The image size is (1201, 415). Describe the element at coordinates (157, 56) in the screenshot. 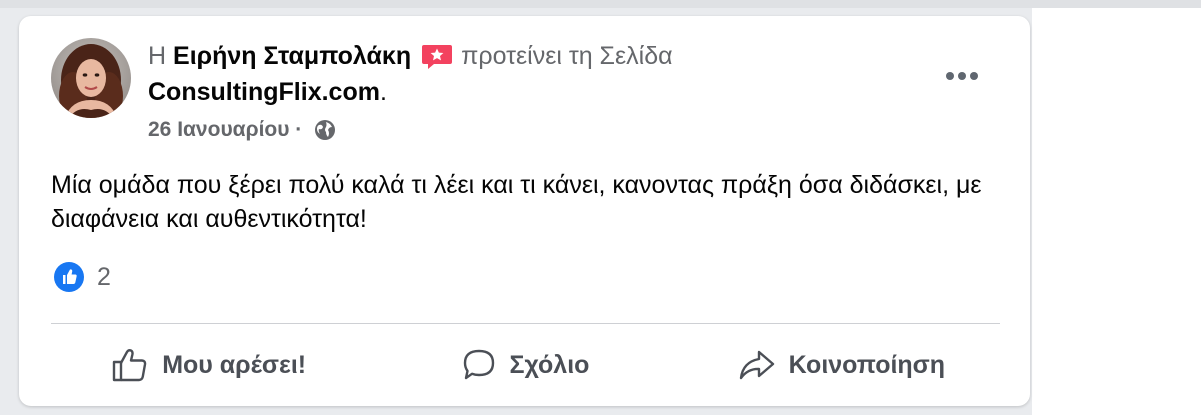

I see `author-prefix: Η` at that location.